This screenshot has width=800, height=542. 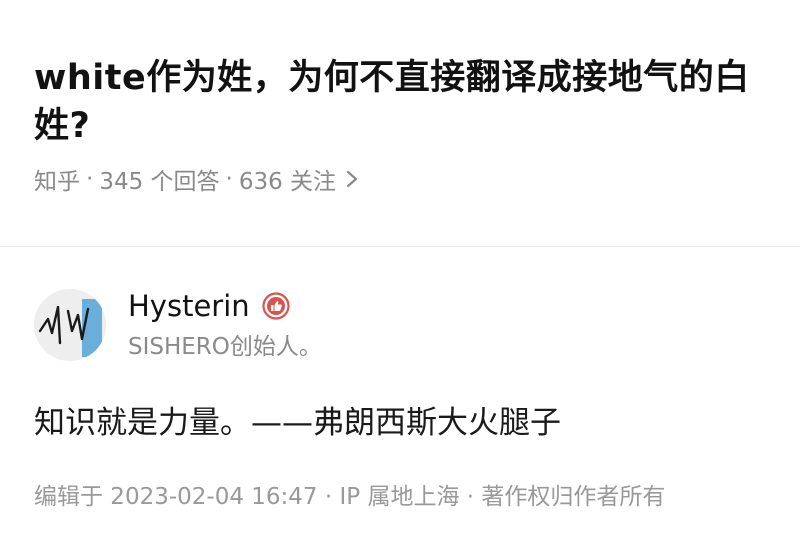 What do you see at coordinates (189, 306) in the screenshot?
I see `author-name: Hysterin` at bounding box center [189, 306].